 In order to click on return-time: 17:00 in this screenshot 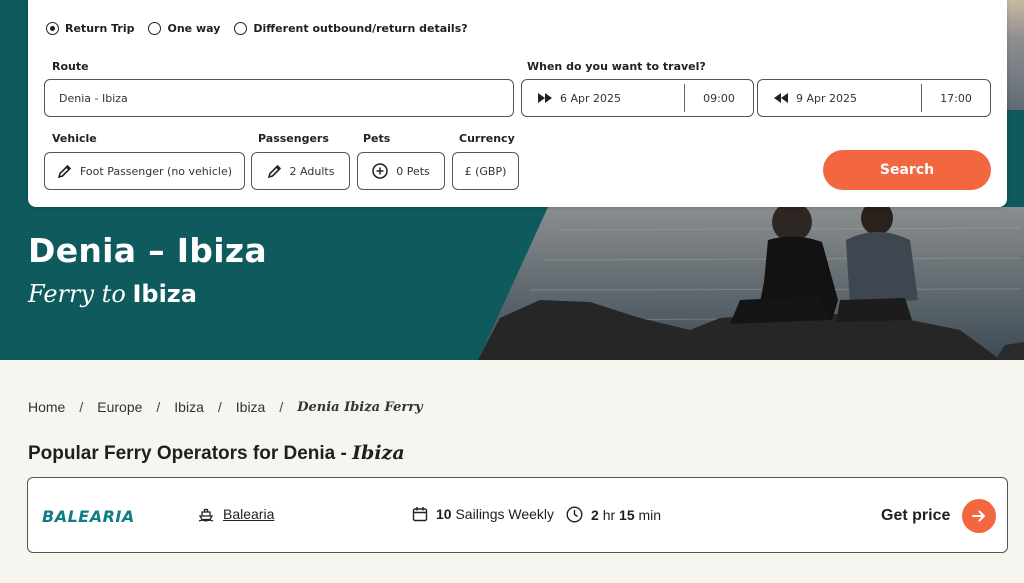, I will do `click(956, 98)`.